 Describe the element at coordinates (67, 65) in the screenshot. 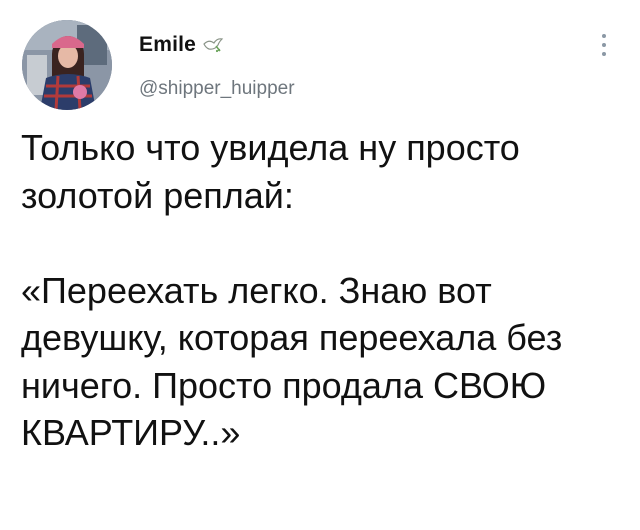

I see `avatar` at that location.